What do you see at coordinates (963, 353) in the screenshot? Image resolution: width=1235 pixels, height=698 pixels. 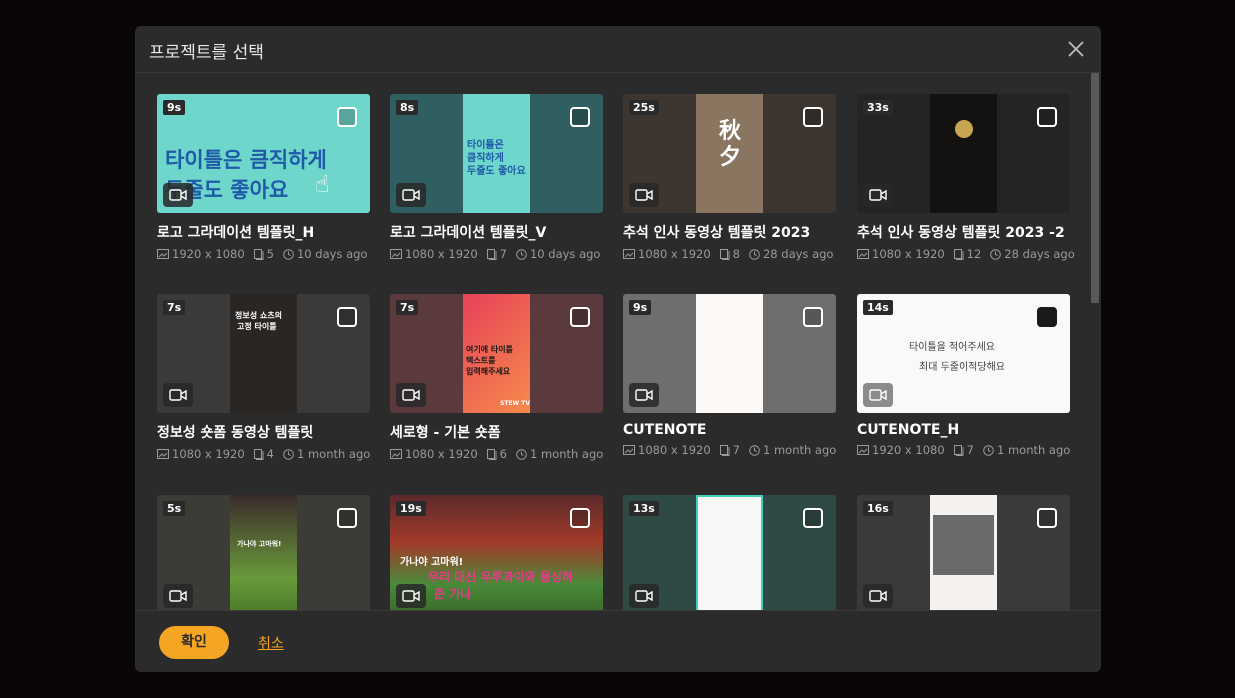 I see `project-thumbnail: 타이틀을 적어주세요 최대 두줄이적당해요 14s` at bounding box center [963, 353].